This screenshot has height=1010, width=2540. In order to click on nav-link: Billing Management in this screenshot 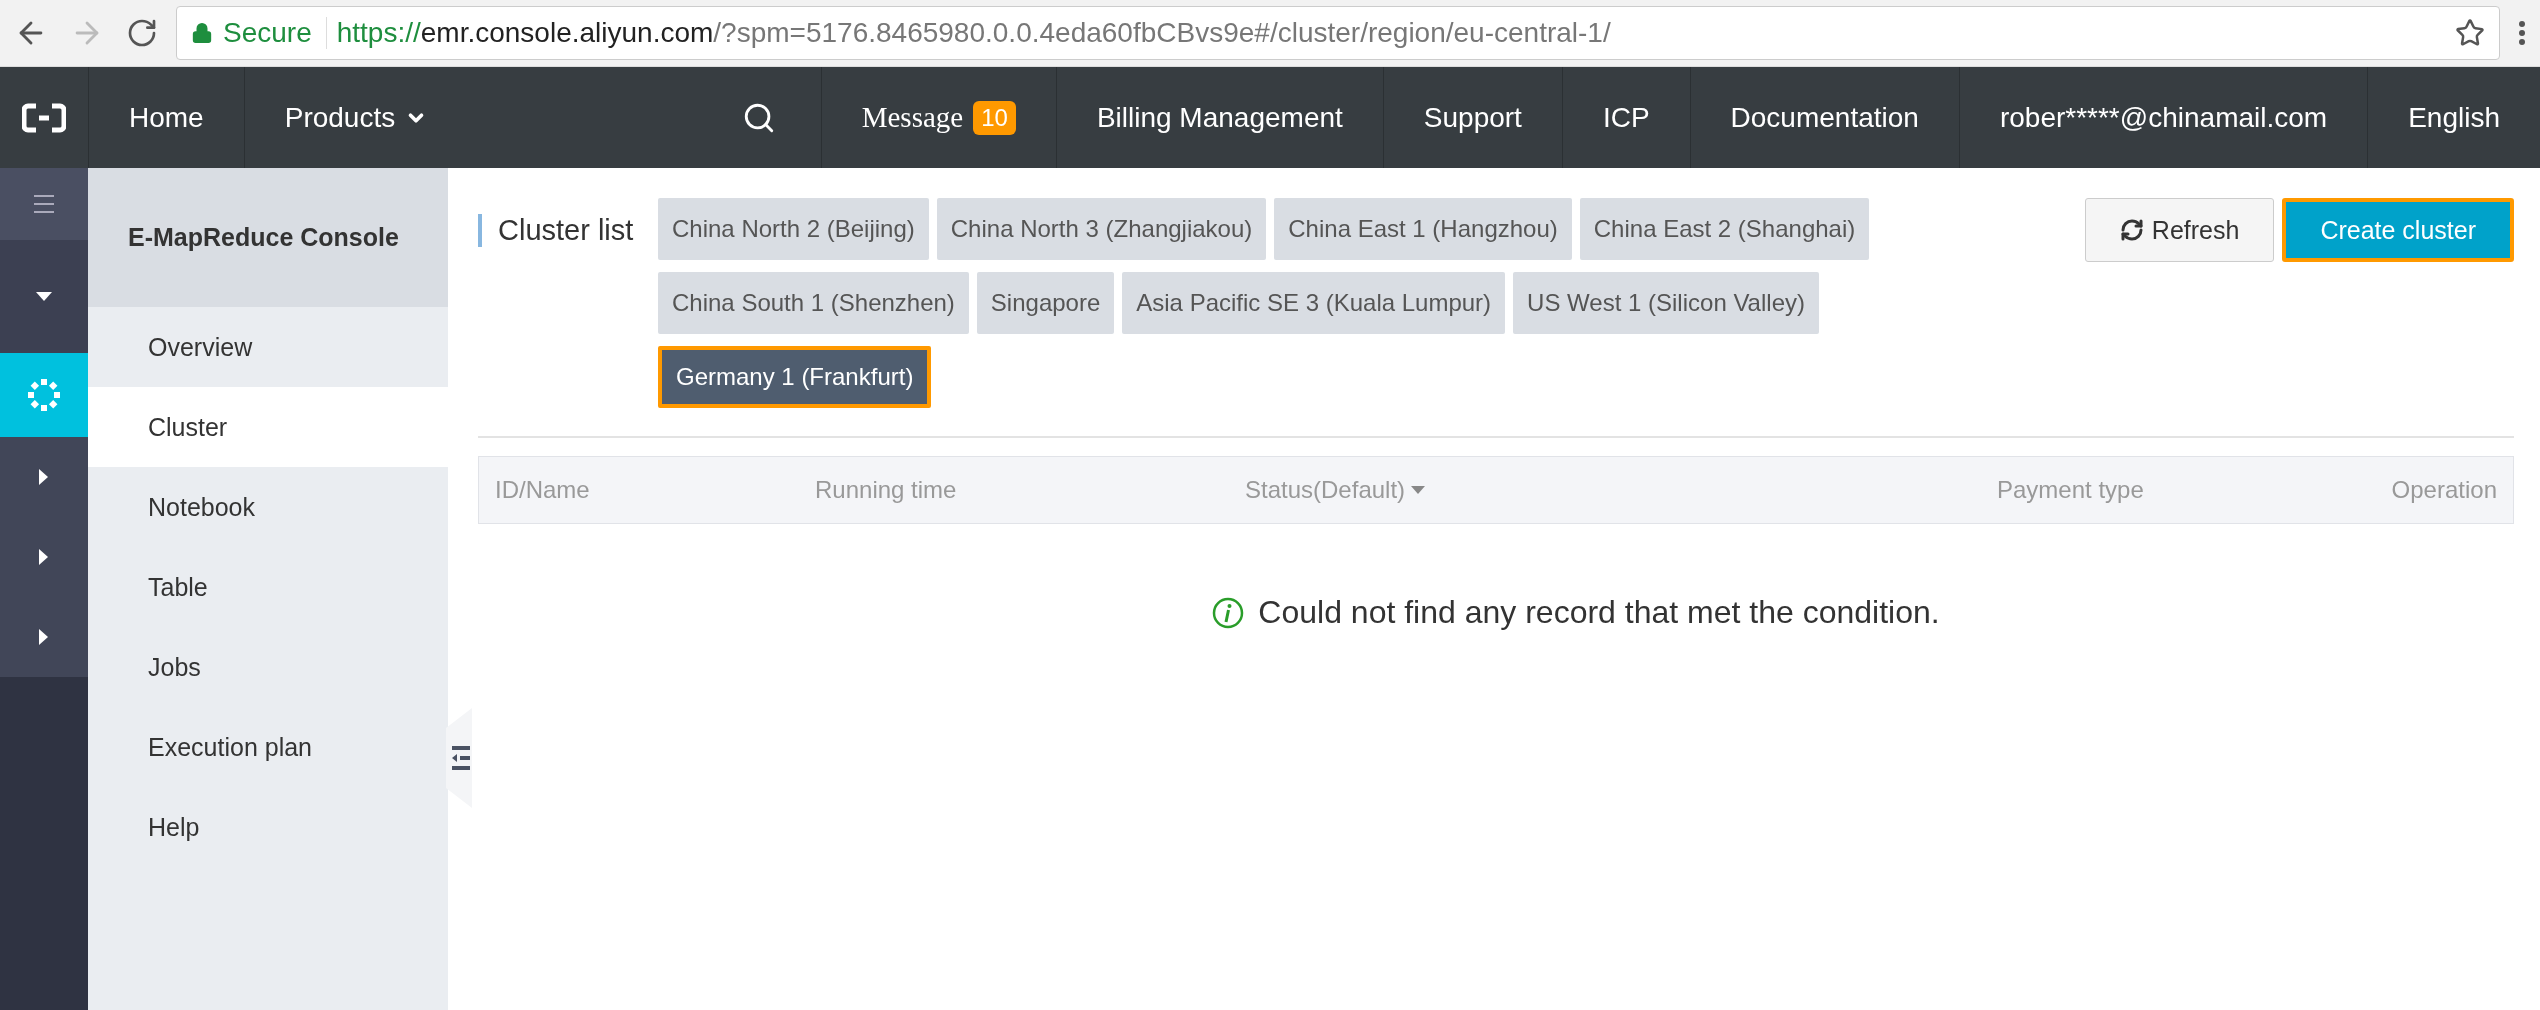, I will do `click(1219, 117)`.